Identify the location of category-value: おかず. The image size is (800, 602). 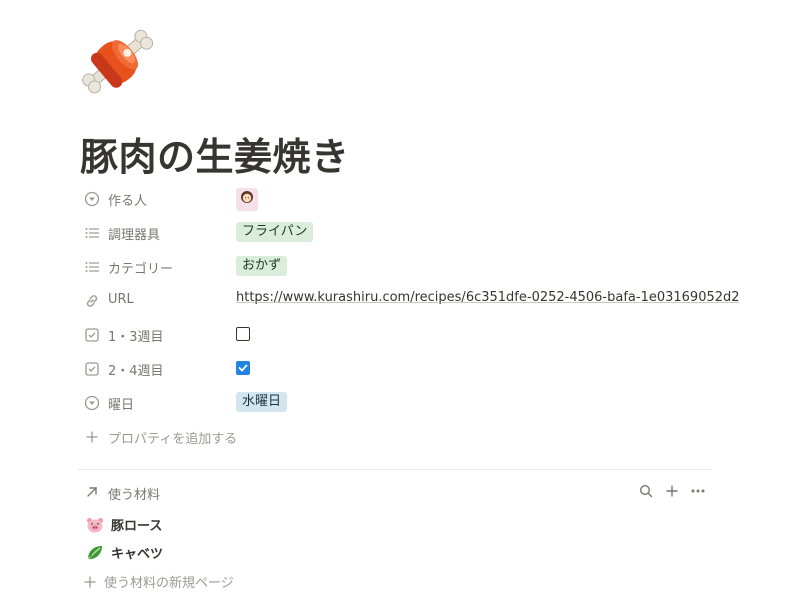
(262, 266).